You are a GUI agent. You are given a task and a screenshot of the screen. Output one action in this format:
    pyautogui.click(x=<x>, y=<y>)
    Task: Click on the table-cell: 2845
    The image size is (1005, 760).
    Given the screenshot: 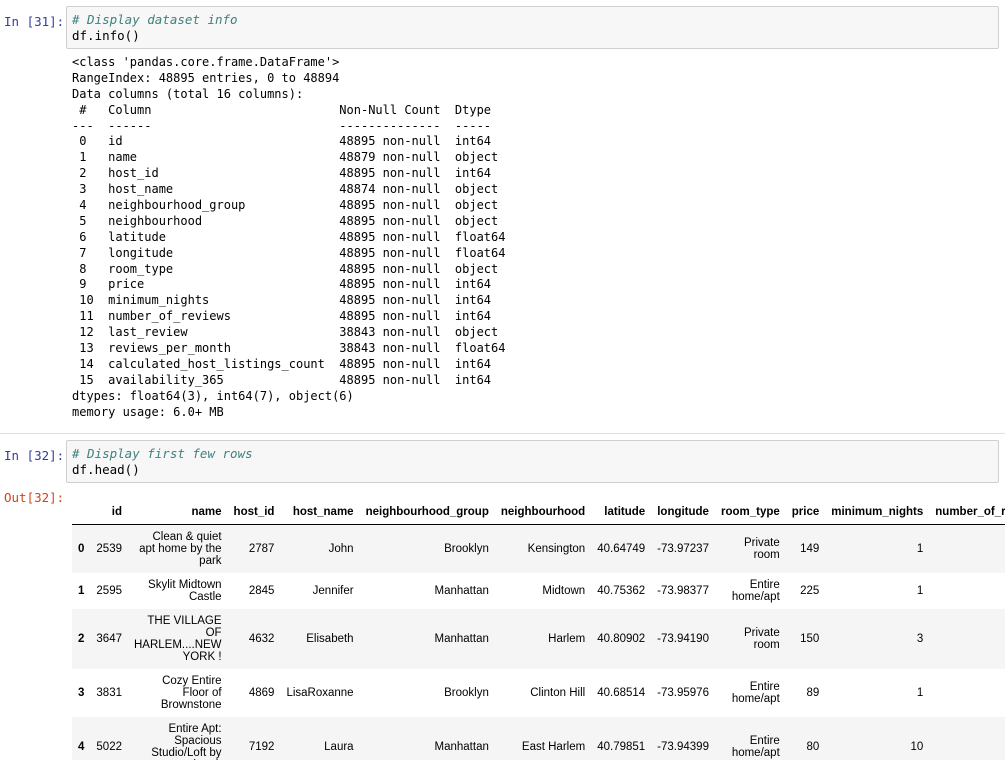 What is the action you would take?
    pyautogui.click(x=261, y=590)
    